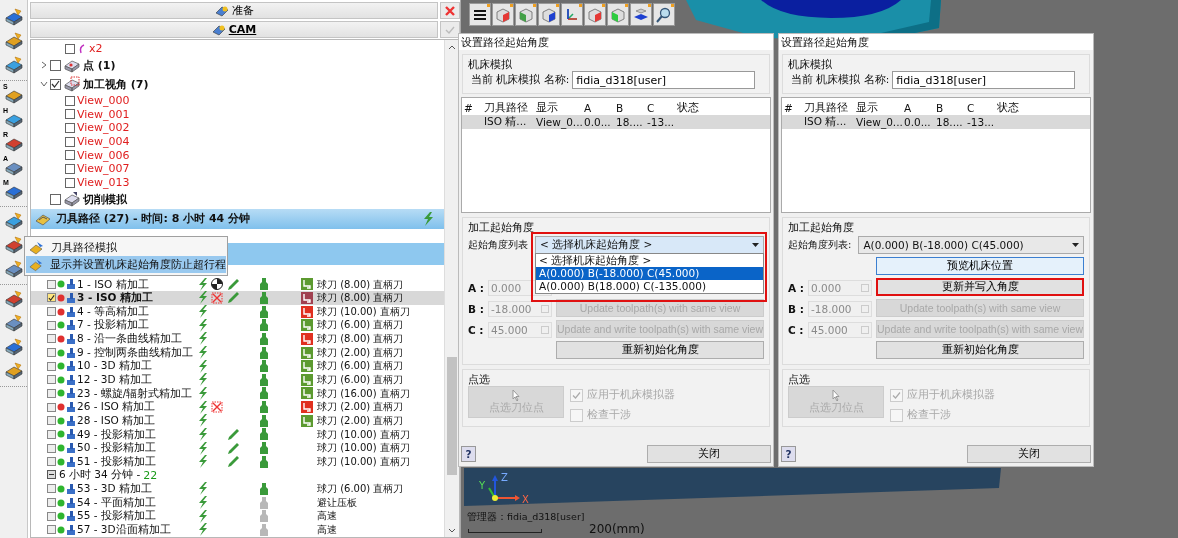 The width and height of the screenshot is (1178, 538). Describe the element at coordinates (980, 266) in the screenshot. I see `dialog-button: 预览机床位置` at that location.